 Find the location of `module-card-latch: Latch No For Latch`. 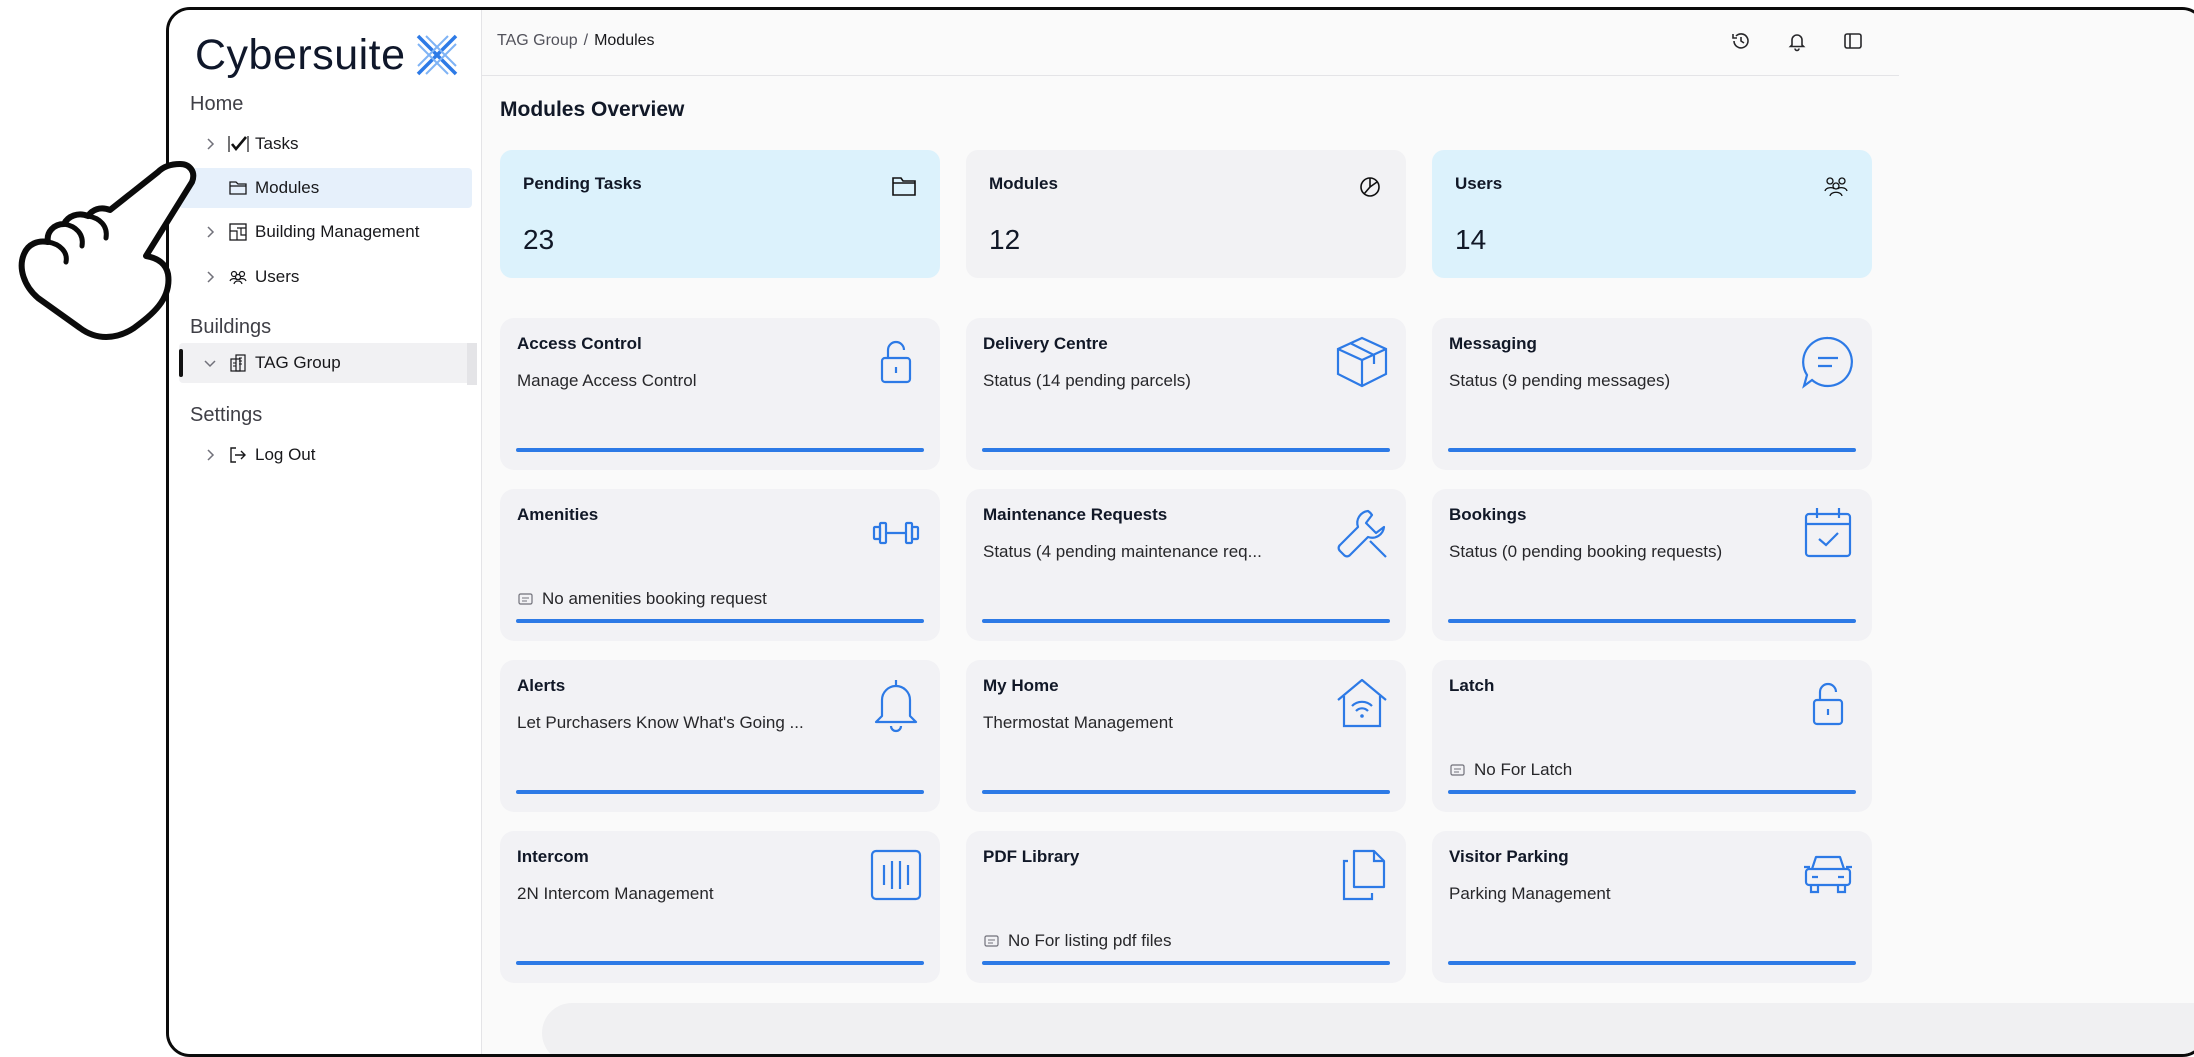

module-card-latch: Latch No For Latch is located at coordinates (1652, 736).